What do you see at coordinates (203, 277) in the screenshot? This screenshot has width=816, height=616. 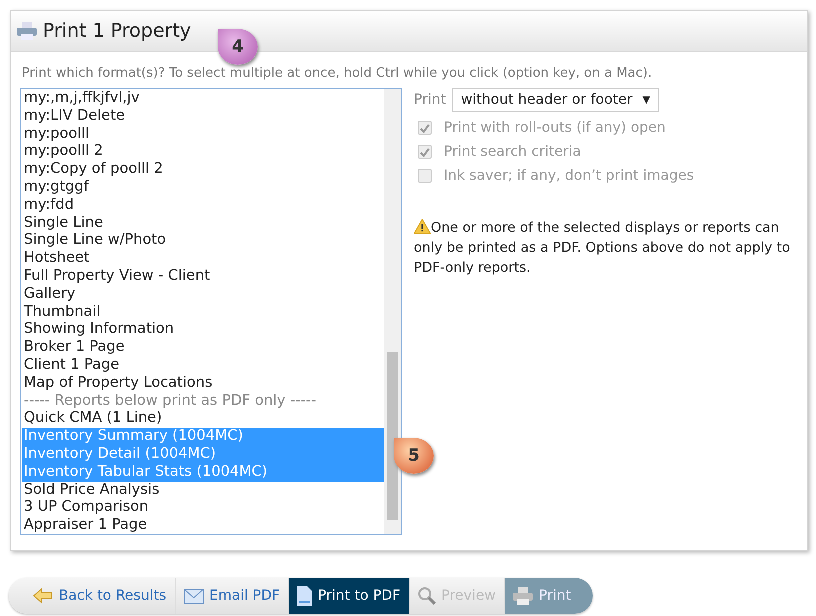 I see `list-option: Full Property View - Client` at bounding box center [203, 277].